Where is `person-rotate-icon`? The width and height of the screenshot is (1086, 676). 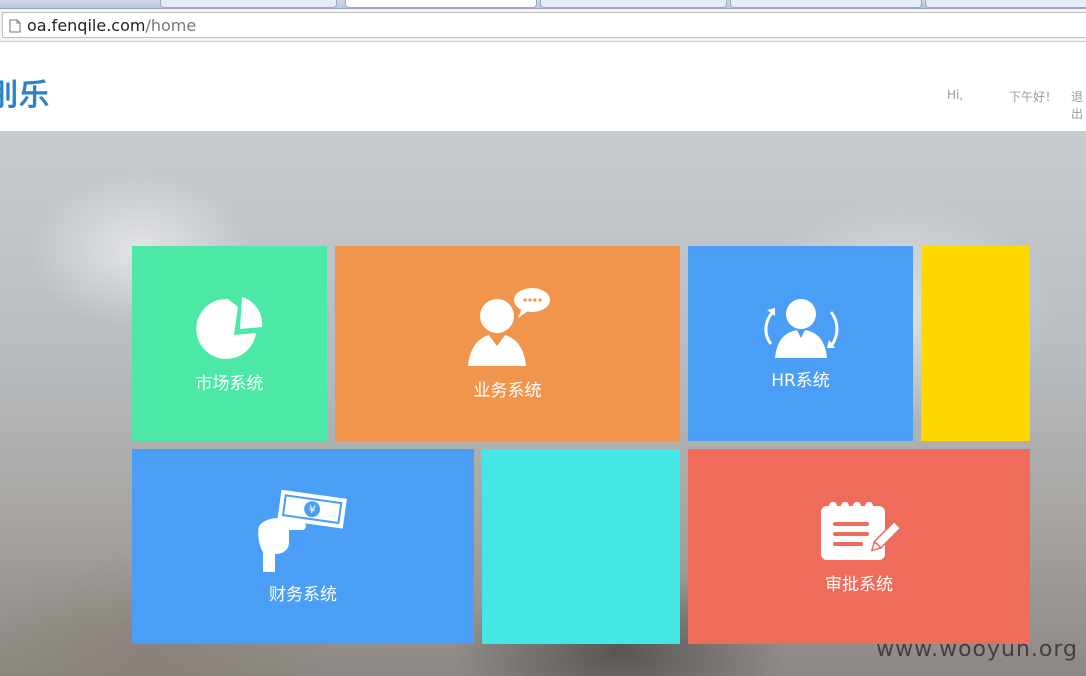
person-rotate-icon is located at coordinates (801, 329).